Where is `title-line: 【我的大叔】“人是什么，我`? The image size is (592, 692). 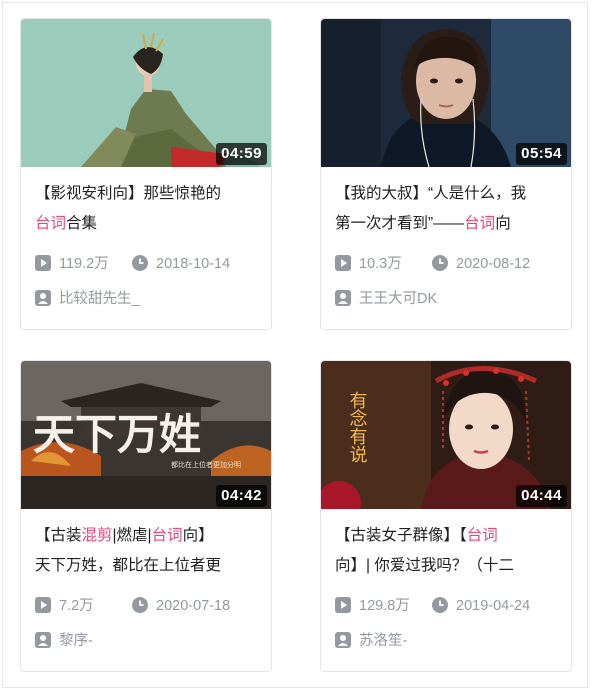 title-line: 【我的大叔】“人是什么，我 is located at coordinates (431, 193).